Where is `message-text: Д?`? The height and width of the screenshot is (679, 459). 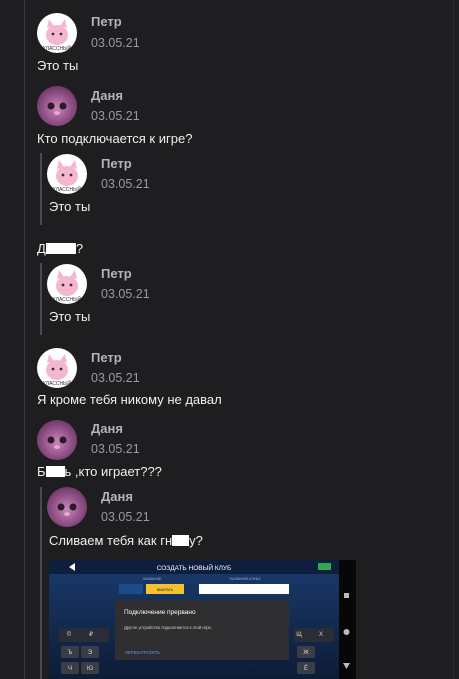 message-text: Д? is located at coordinates (60, 248).